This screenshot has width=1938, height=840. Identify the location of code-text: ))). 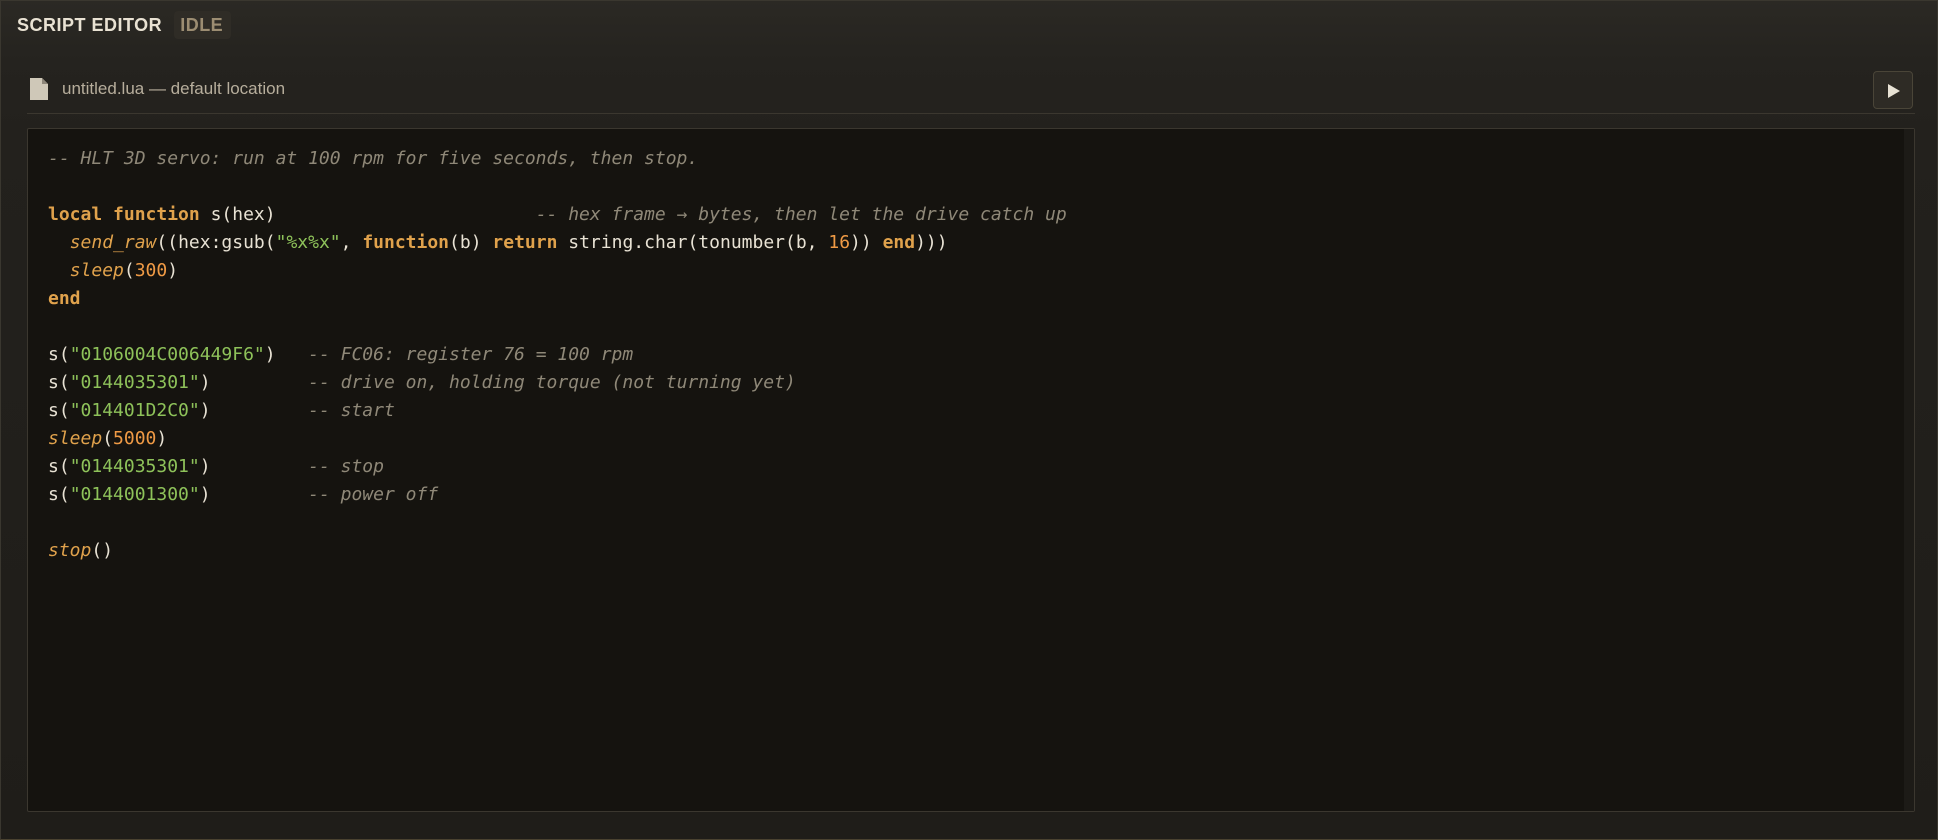
(931, 242).